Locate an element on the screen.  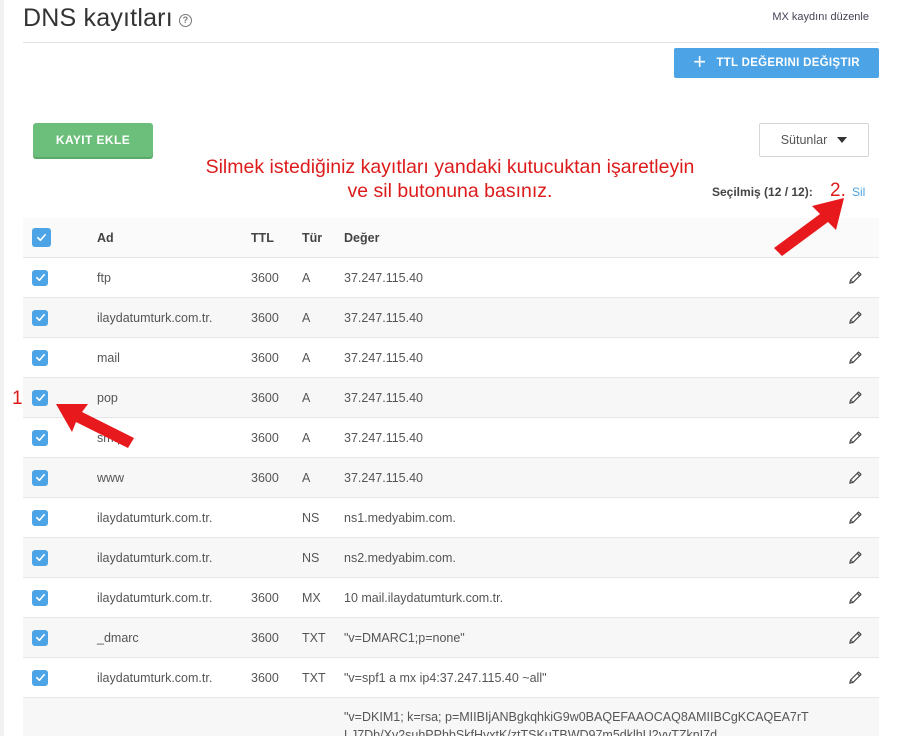
table-row: ilaydatumturk.com.tr. 3600 A 37.247.115.40 is located at coordinates (451, 318).